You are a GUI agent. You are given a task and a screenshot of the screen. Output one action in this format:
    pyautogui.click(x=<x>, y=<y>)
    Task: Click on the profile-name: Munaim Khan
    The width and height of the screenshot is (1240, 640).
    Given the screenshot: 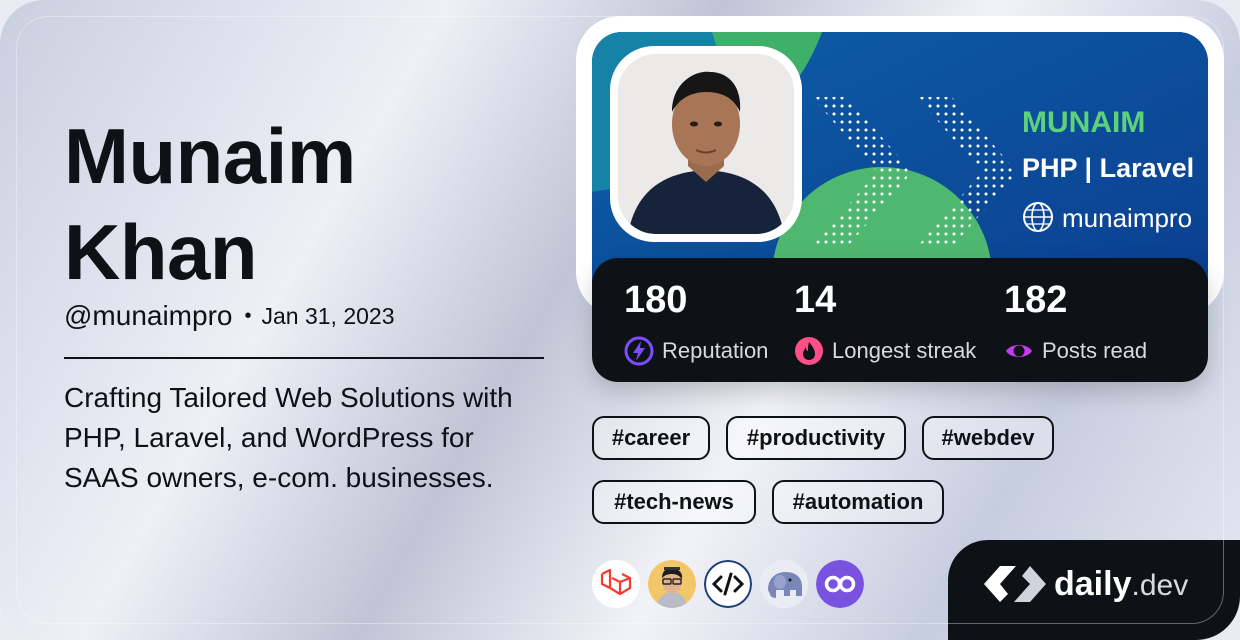 What is the action you would take?
    pyautogui.click(x=210, y=204)
    